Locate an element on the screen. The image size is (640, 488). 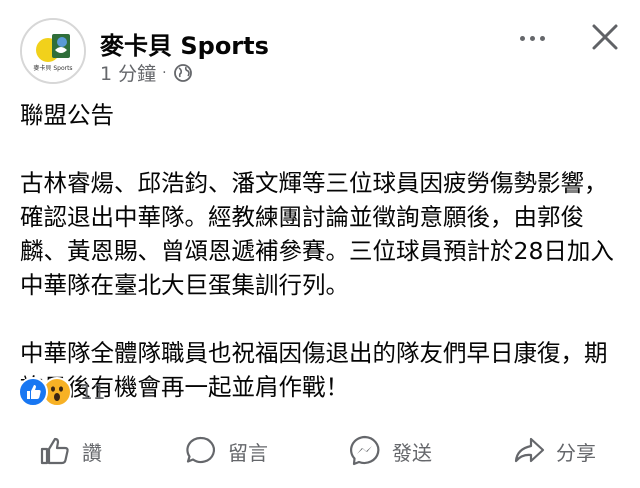
avatar: 麥卡貝 Sports is located at coordinates (53, 51).